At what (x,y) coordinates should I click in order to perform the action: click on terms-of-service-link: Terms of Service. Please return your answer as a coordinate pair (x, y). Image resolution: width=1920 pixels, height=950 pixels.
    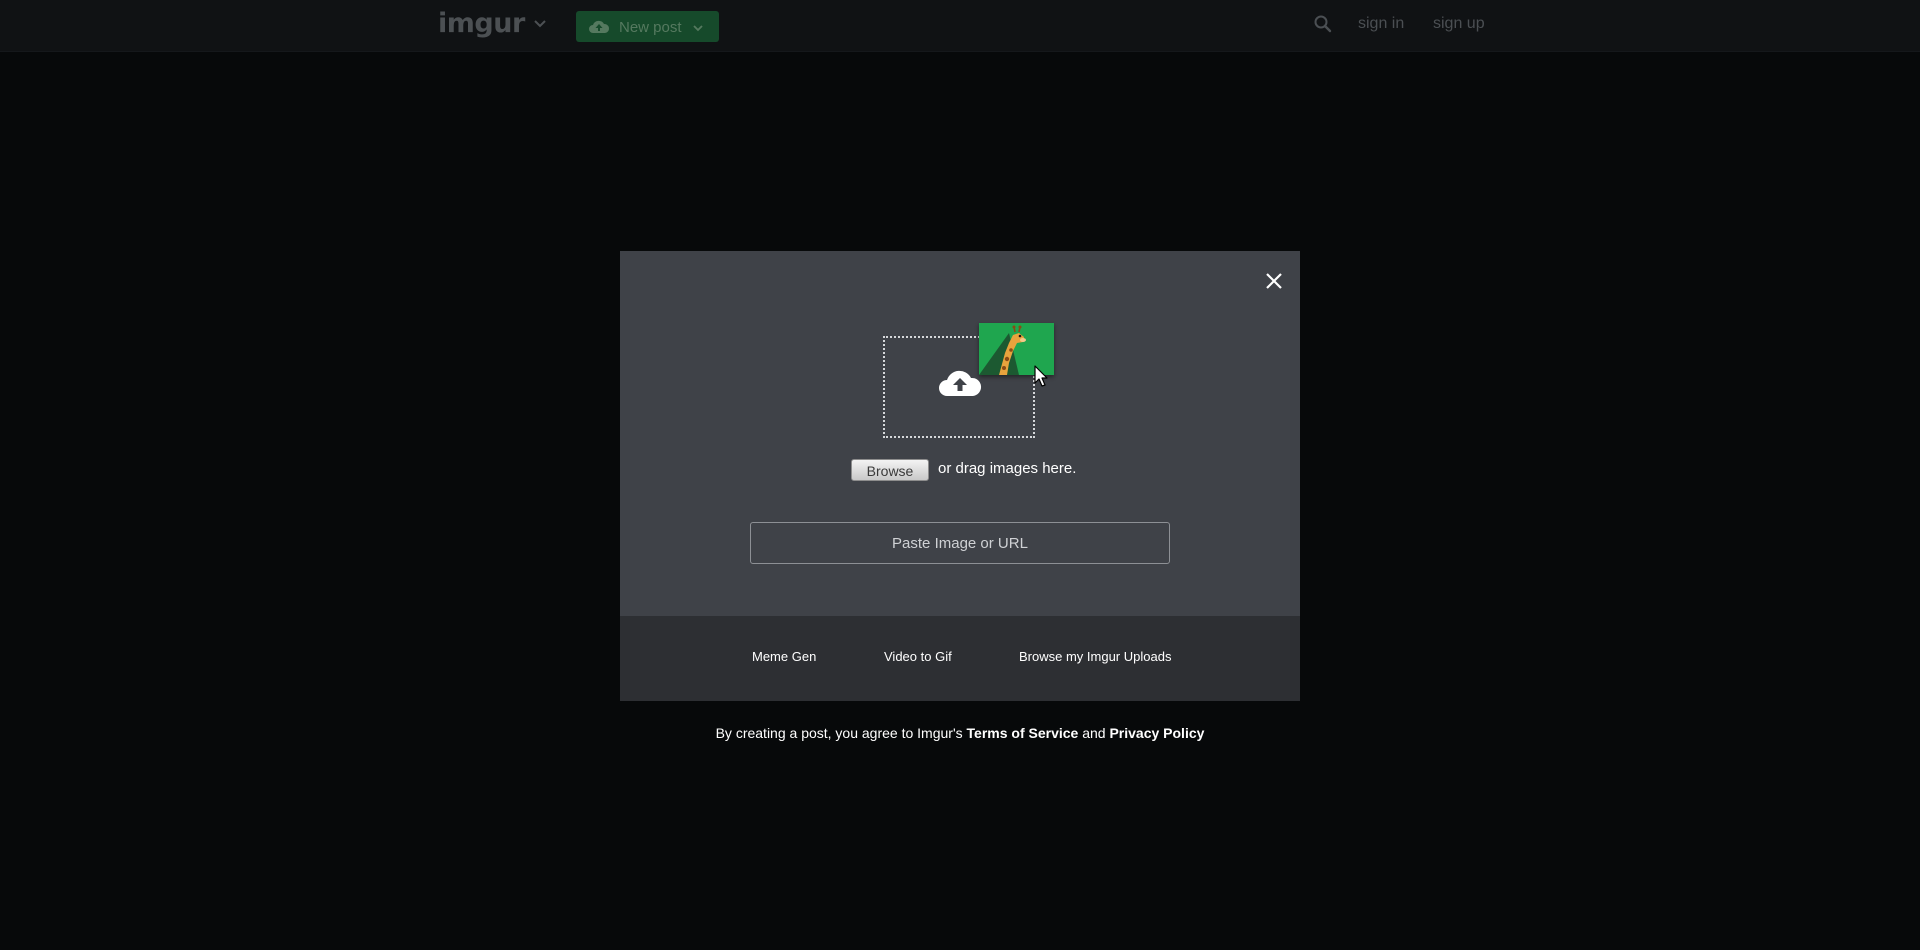
    Looking at the image, I should click on (1023, 733).